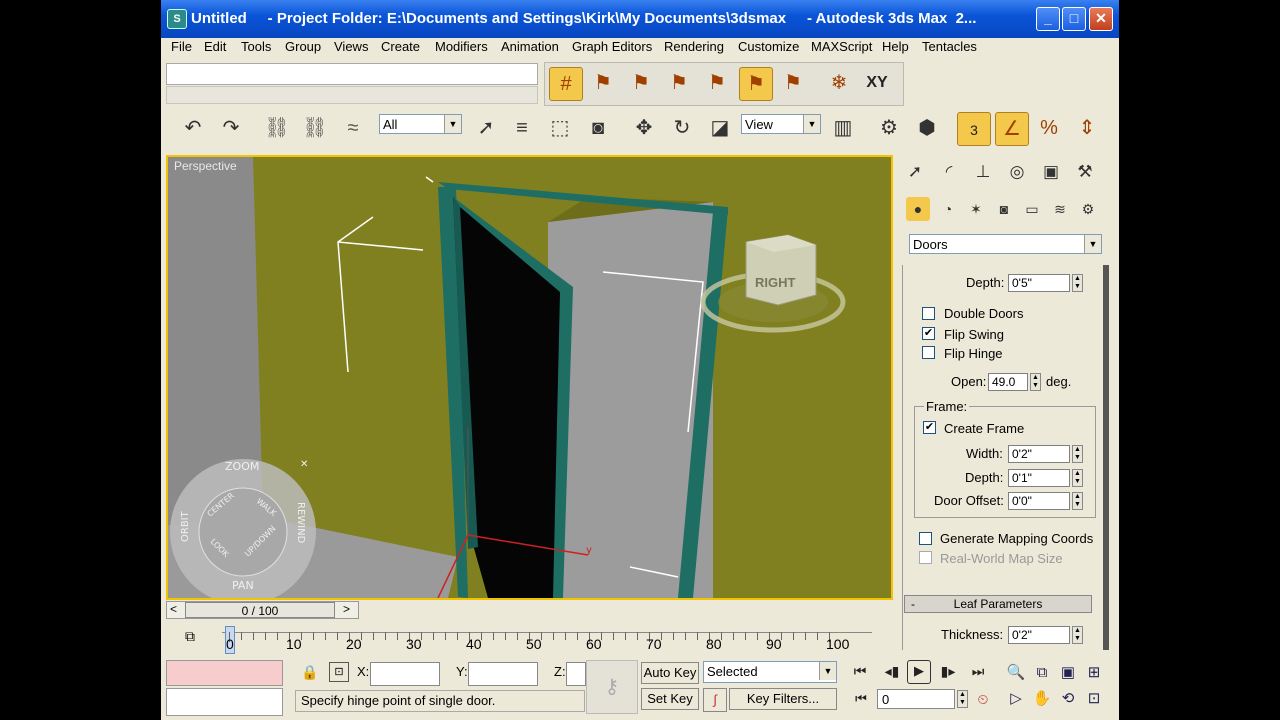  I want to click on x-coordinate-field, so click(405, 674).